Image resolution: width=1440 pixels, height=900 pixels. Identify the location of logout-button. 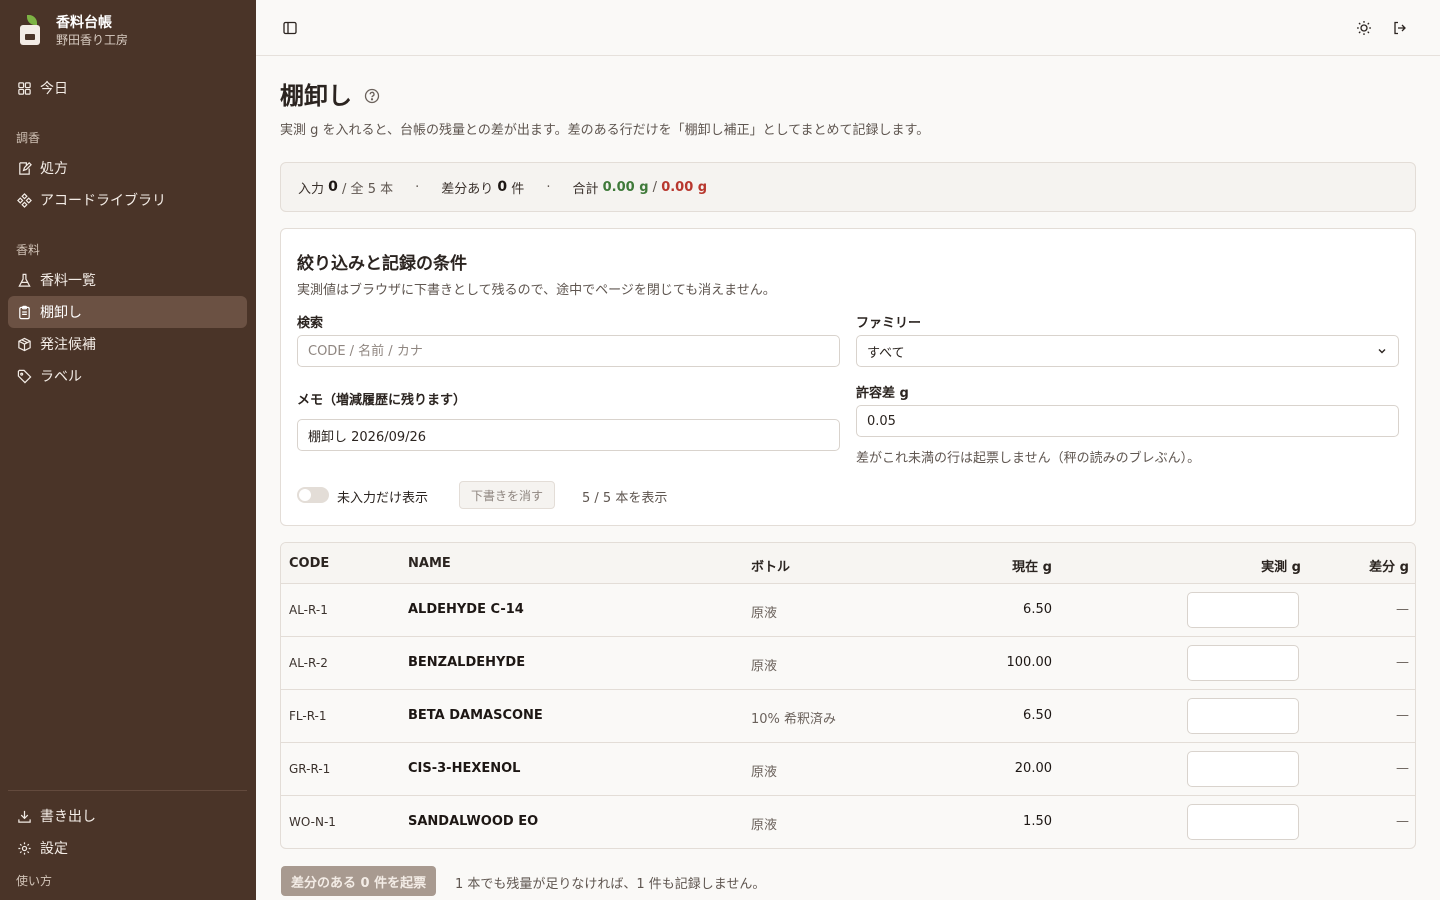
(1400, 28).